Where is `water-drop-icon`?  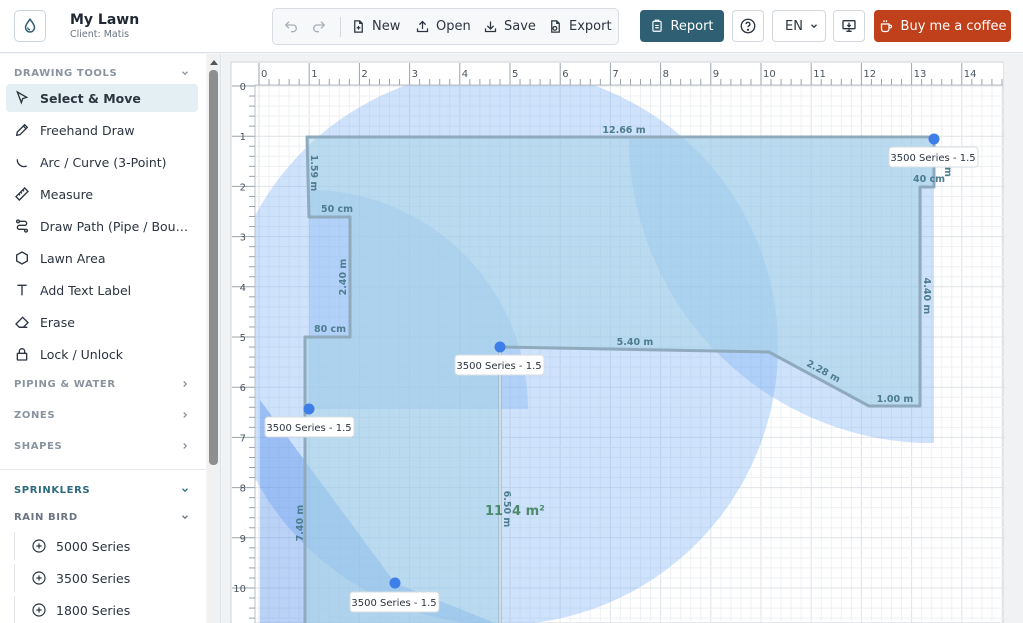
water-drop-icon is located at coordinates (30, 25).